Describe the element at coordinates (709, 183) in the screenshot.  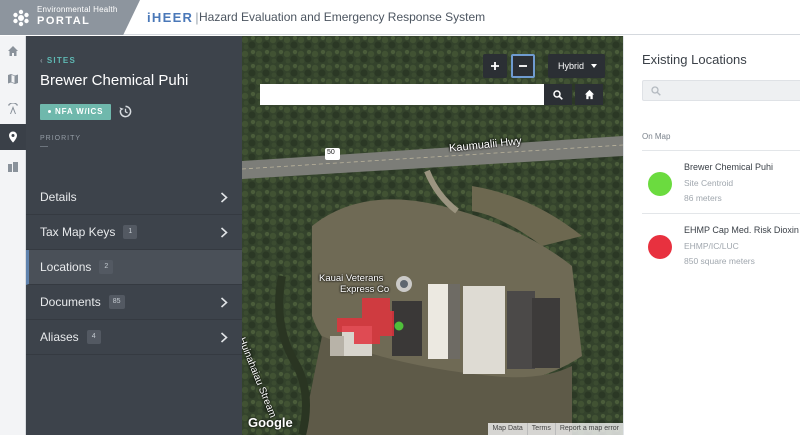
I see `location-type: Site Centroid` at that location.